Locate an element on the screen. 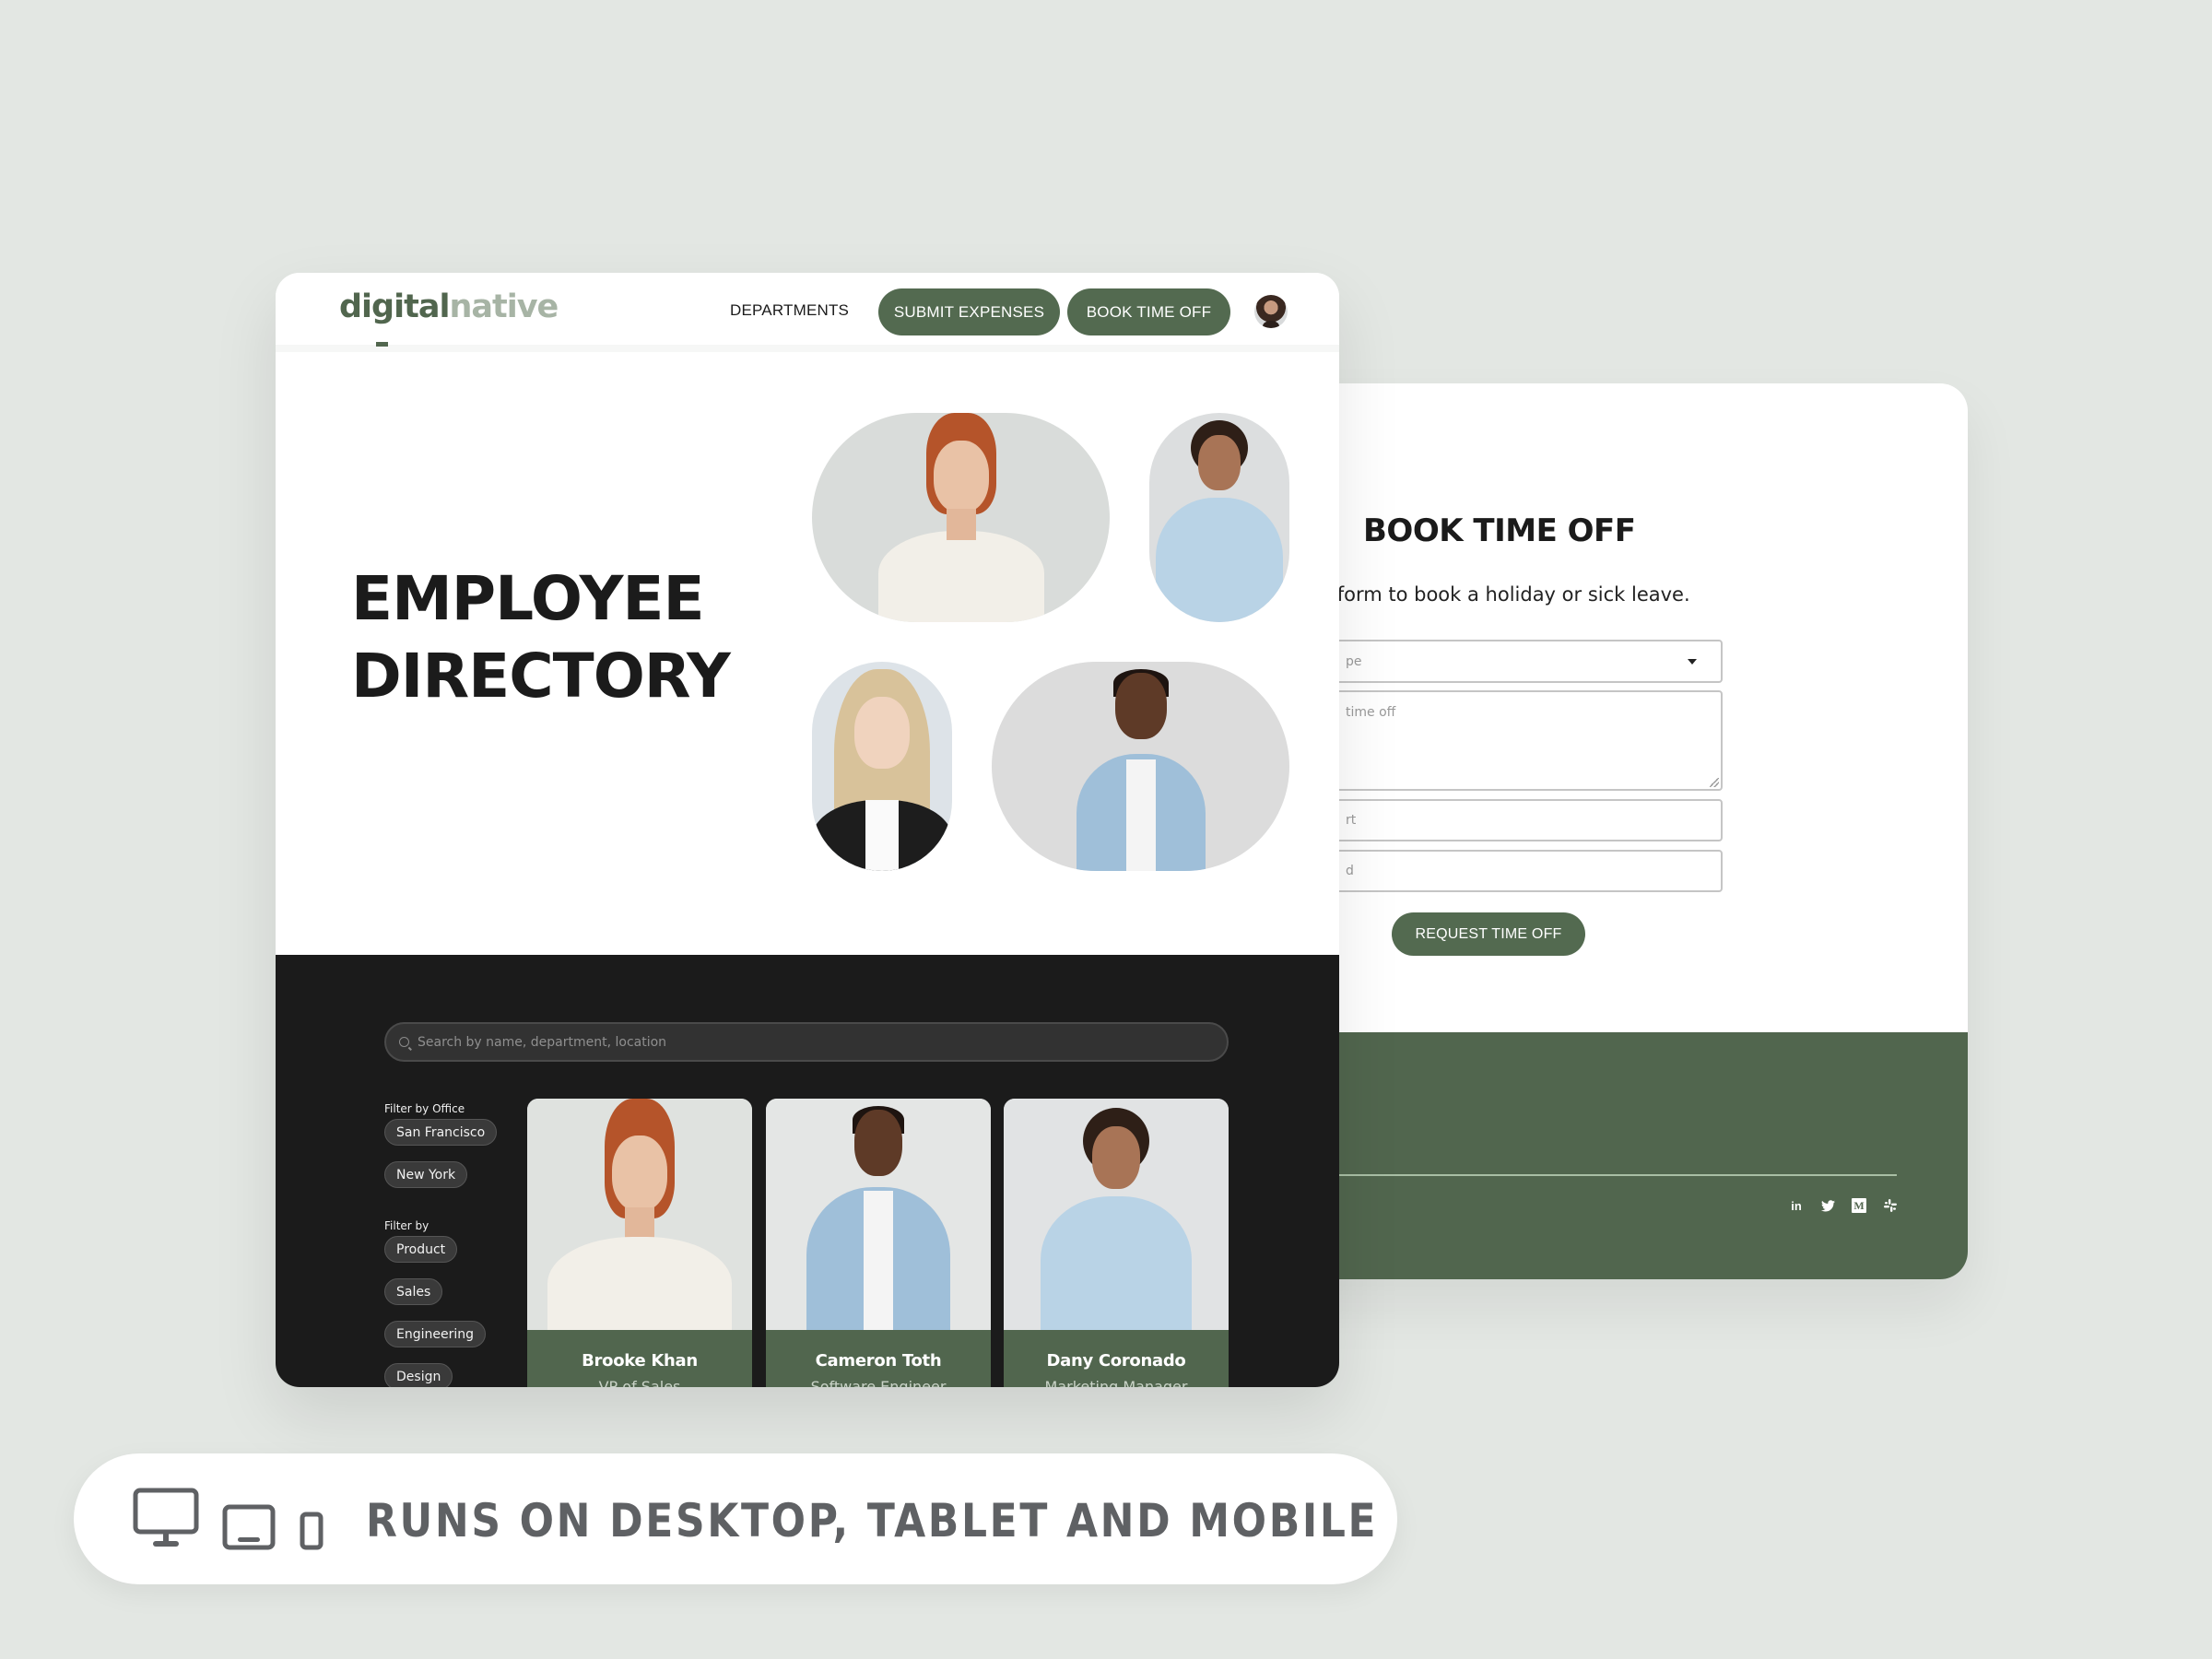 The height and width of the screenshot is (1659, 2212). leave-type-select: pe is located at coordinates (1497, 661).